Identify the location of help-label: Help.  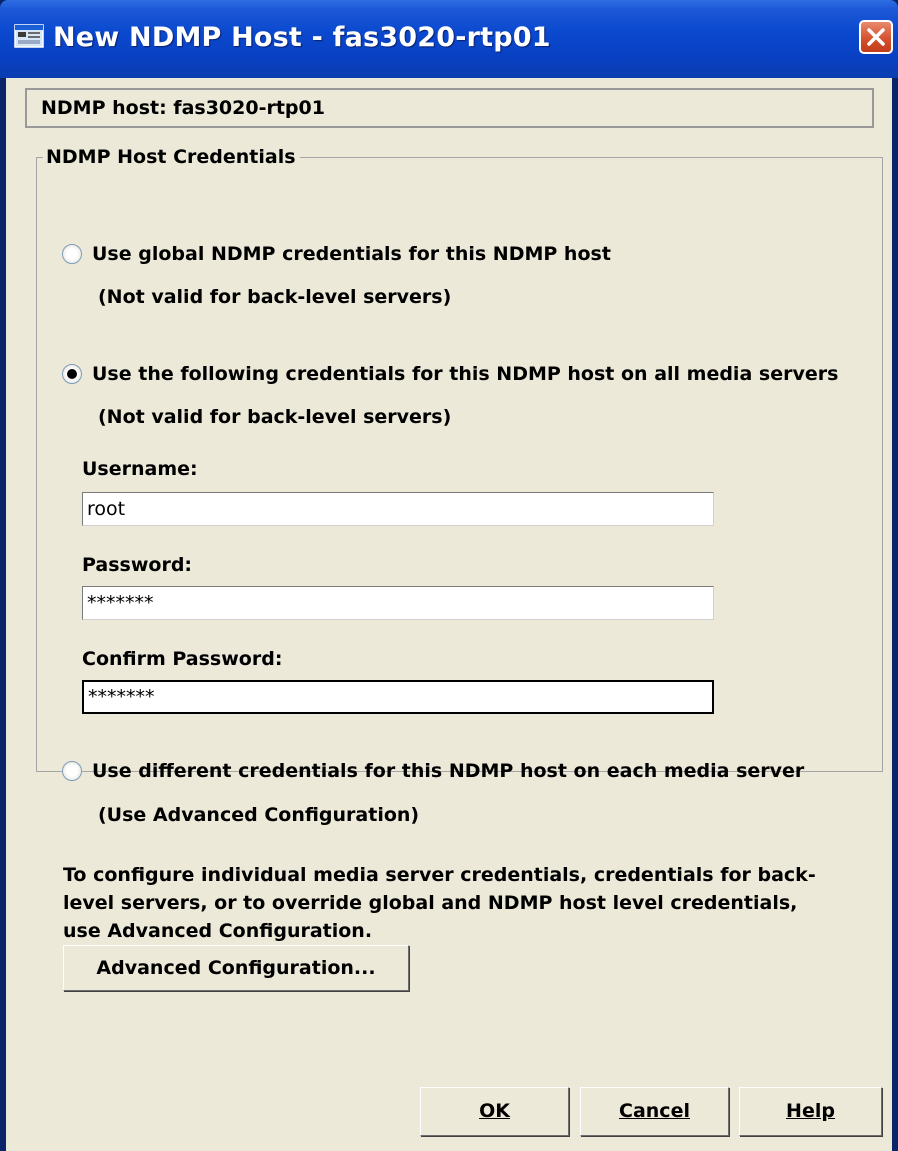
(810, 1111).